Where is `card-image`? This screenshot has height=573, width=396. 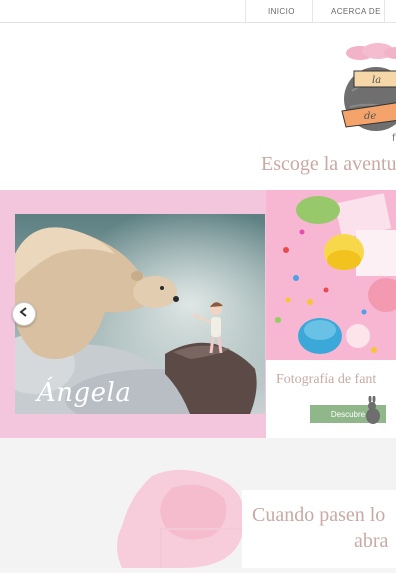 card-image is located at coordinates (331, 275).